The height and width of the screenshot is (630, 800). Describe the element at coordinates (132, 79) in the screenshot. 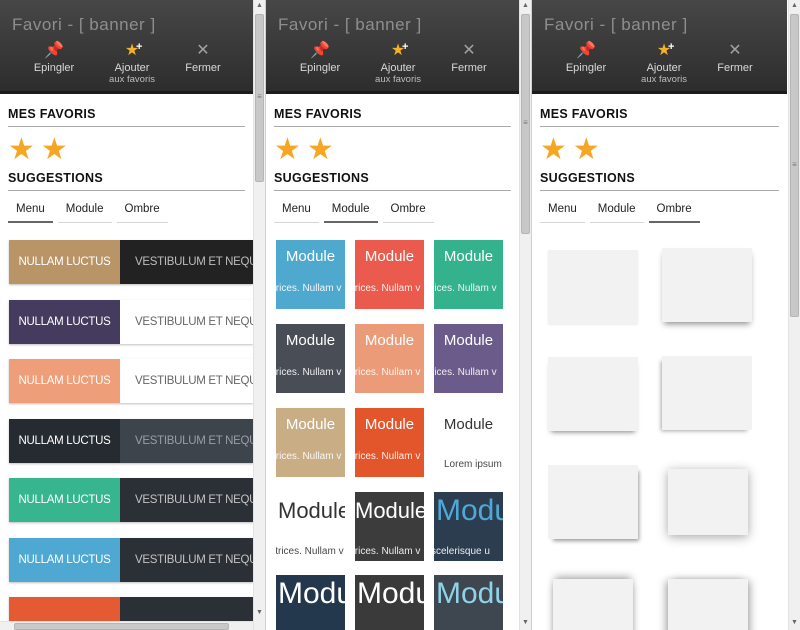

I see `add-sublabel: aux favoris` at that location.